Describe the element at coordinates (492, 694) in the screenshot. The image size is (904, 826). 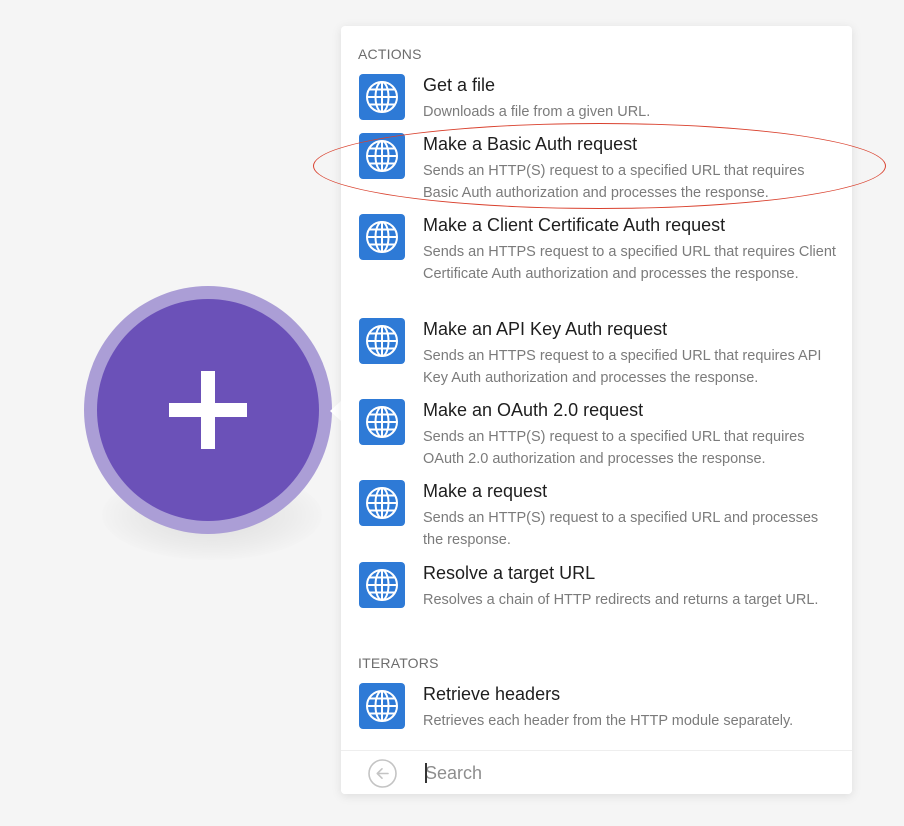
I see `module-item-title: Retrieve headers` at that location.